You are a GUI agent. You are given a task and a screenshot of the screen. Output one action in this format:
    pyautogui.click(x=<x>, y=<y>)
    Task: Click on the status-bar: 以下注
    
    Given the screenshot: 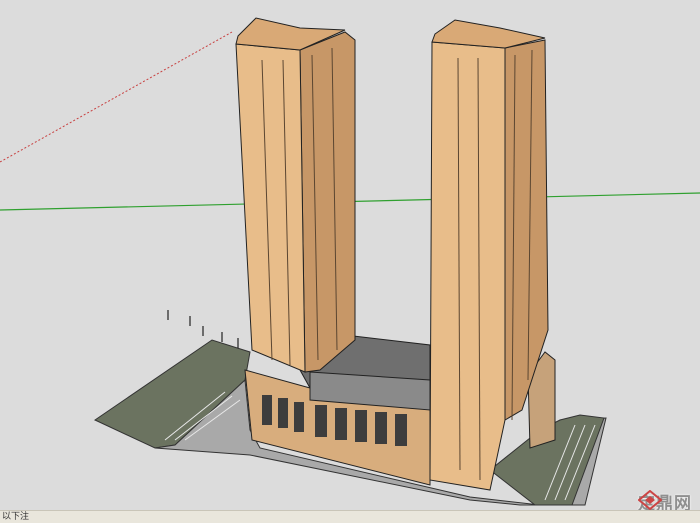 What is the action you would take?
    pyautogui.click(x=350, y=516)
    